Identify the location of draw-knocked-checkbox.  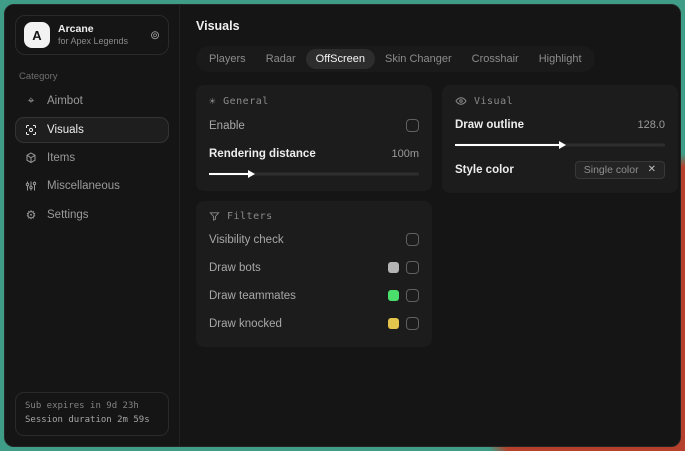
(412, 323).